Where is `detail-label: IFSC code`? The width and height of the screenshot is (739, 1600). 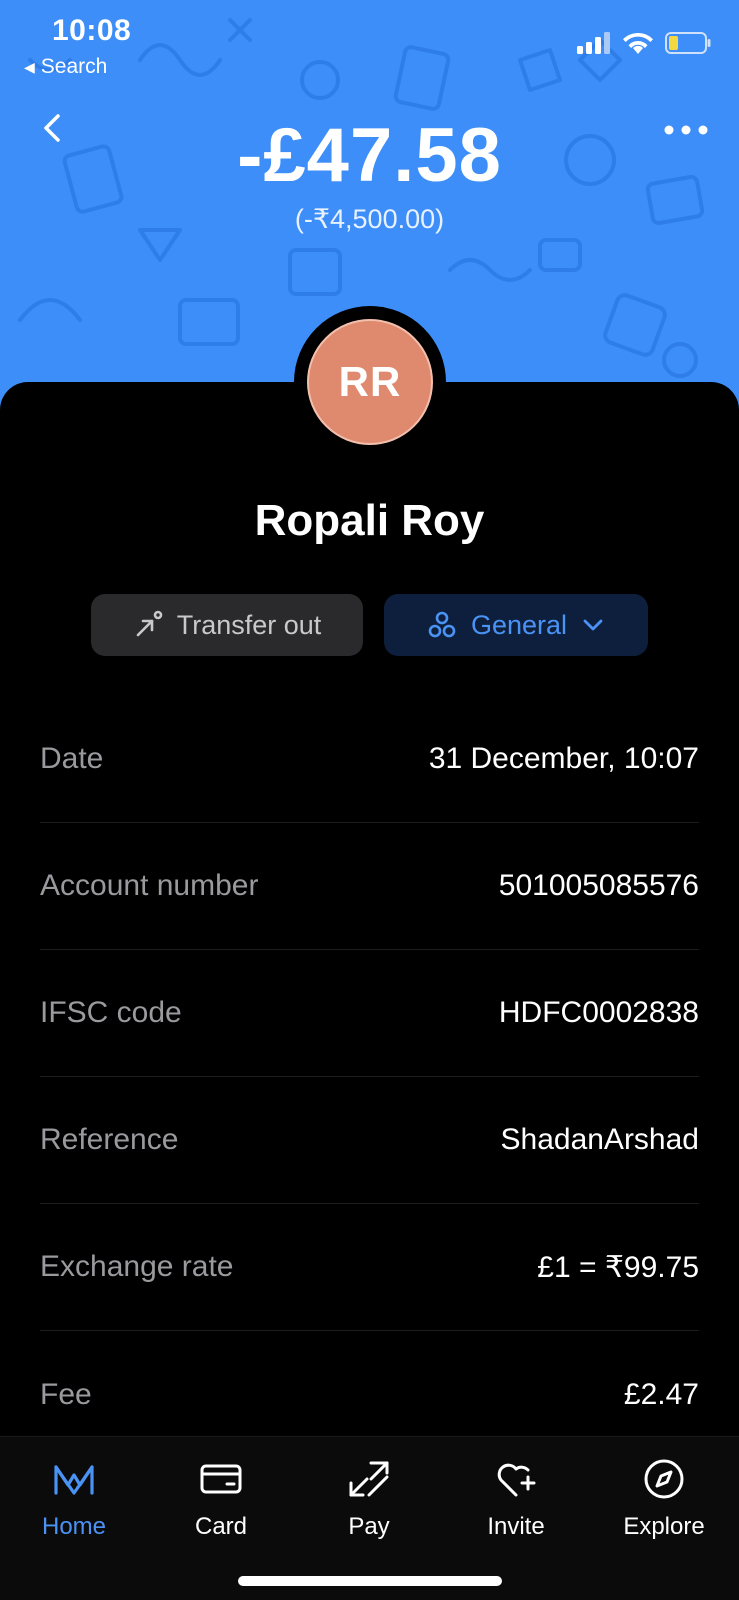
detail-label: IFSC code is located at coordinates (111, 1012).